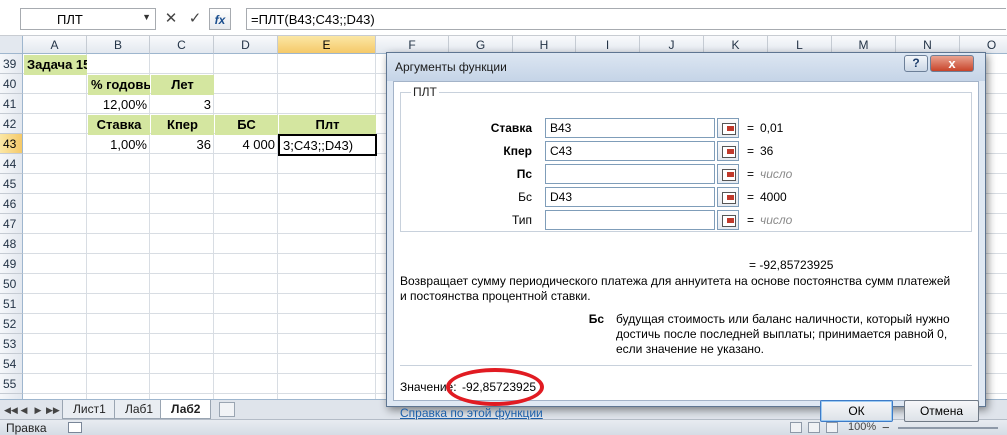  Describe the element at coordinates (856, 411) in the screenshot. I see `ok-button: ОК` at that location.